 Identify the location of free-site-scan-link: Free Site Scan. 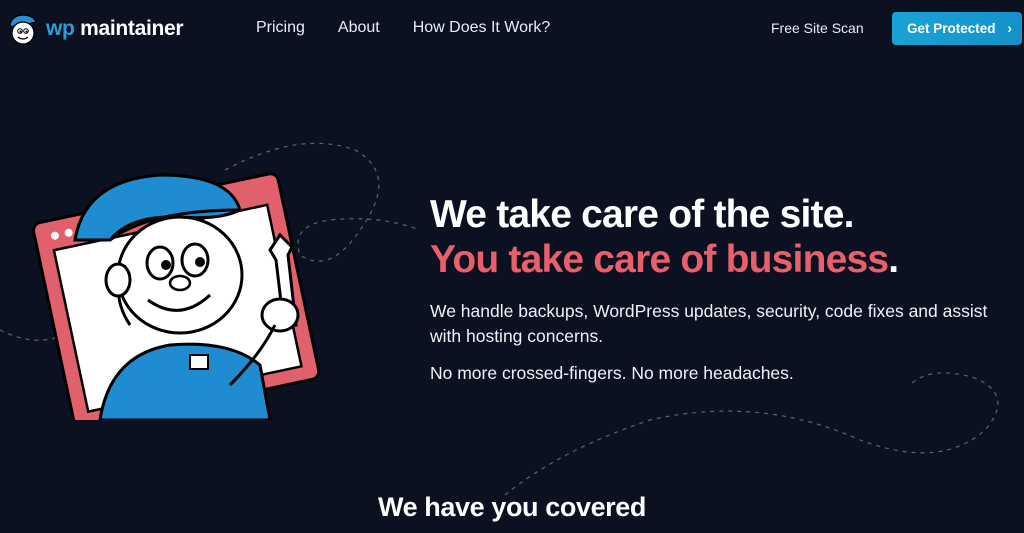
(817, 28).